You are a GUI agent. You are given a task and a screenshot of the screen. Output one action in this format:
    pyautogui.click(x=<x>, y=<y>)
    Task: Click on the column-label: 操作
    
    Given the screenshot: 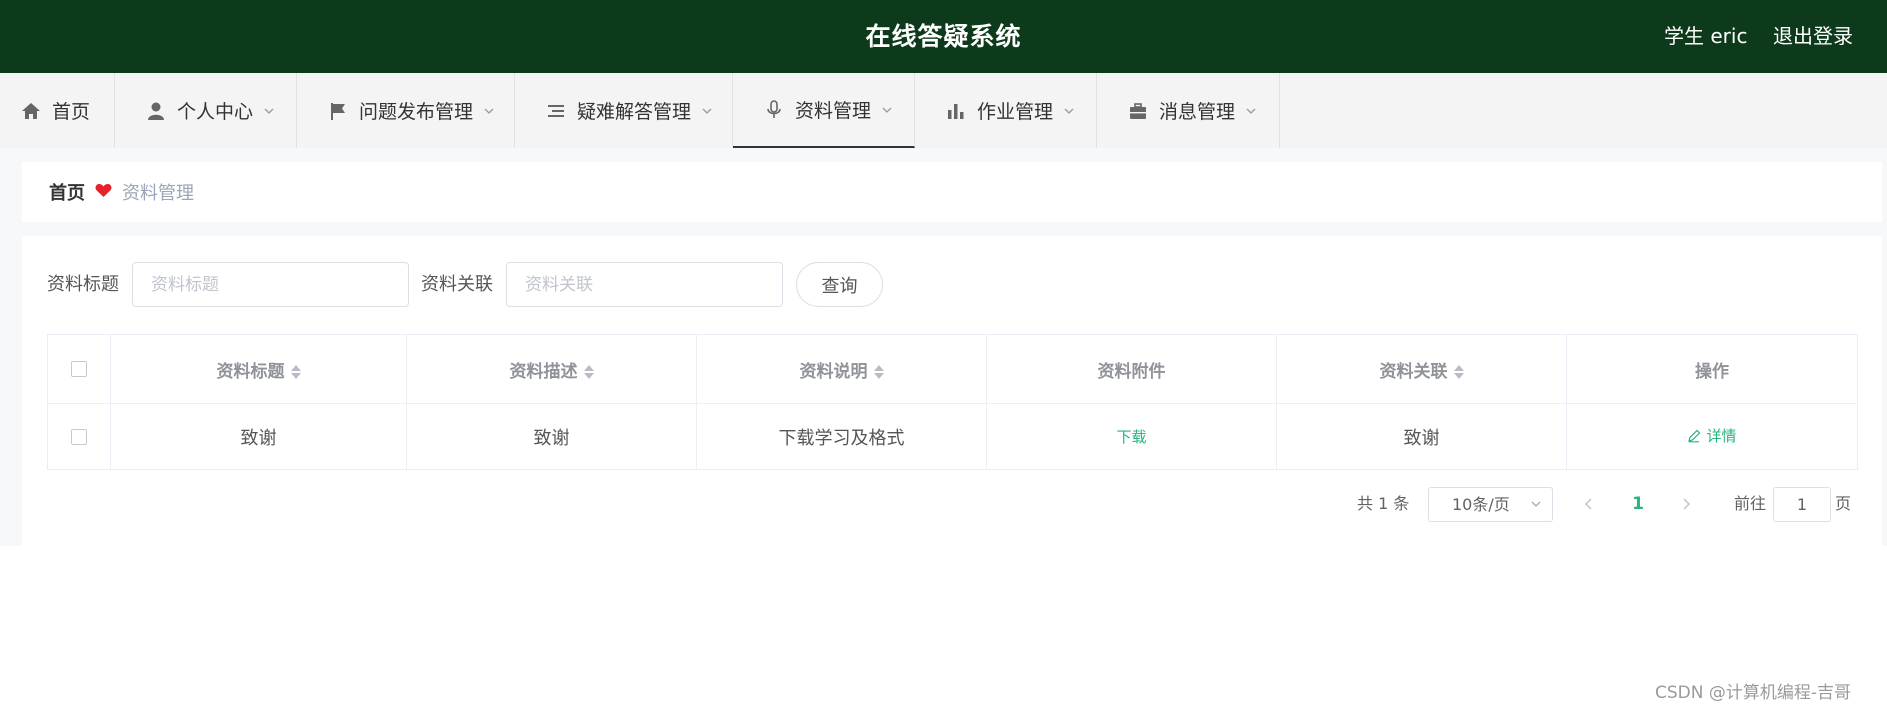 What is the action you would take?
    pyautogui.click(x=1712, y=371)
    